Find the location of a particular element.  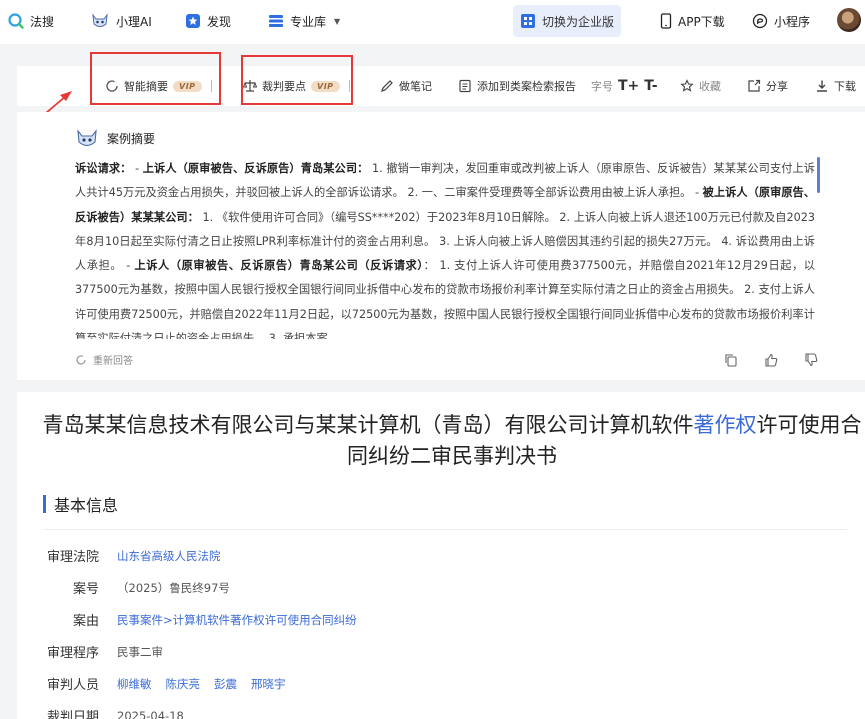

basic-info-heading: 基本信息 is located at coordinates (80, 504).